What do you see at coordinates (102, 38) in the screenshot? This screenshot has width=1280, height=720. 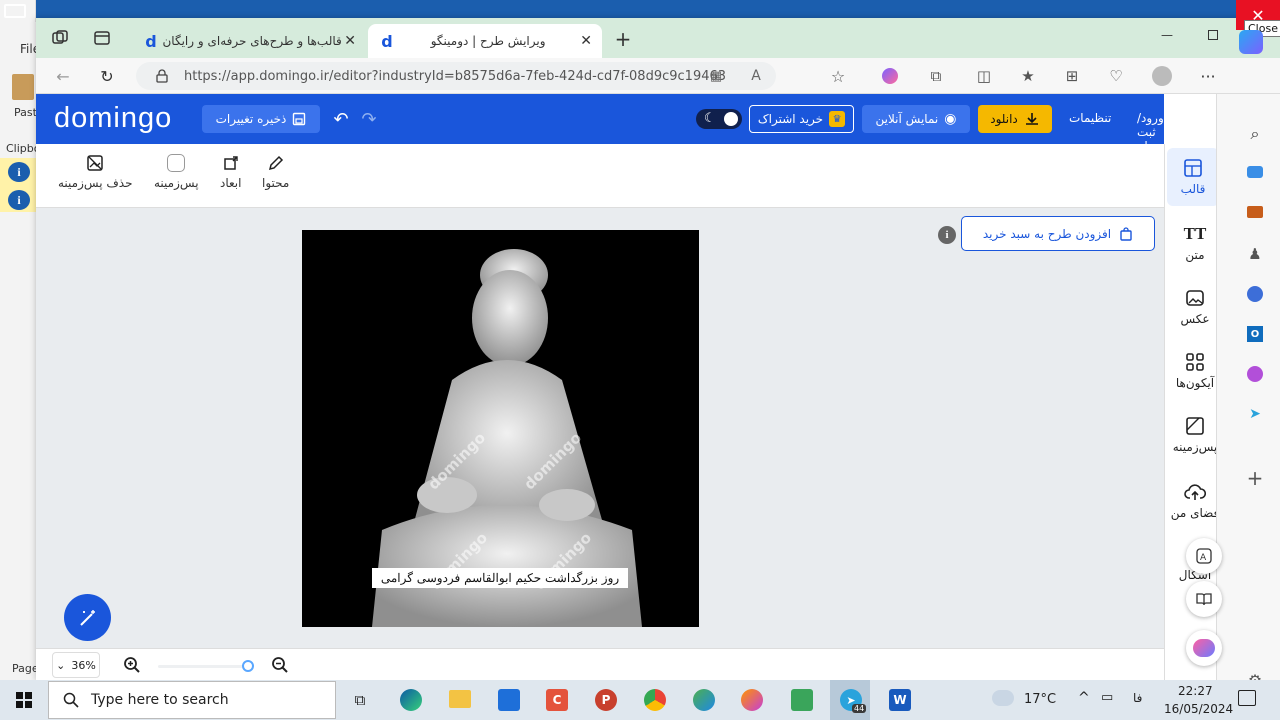 I see `tab-actions-icon` at bounding box center [102, 38].